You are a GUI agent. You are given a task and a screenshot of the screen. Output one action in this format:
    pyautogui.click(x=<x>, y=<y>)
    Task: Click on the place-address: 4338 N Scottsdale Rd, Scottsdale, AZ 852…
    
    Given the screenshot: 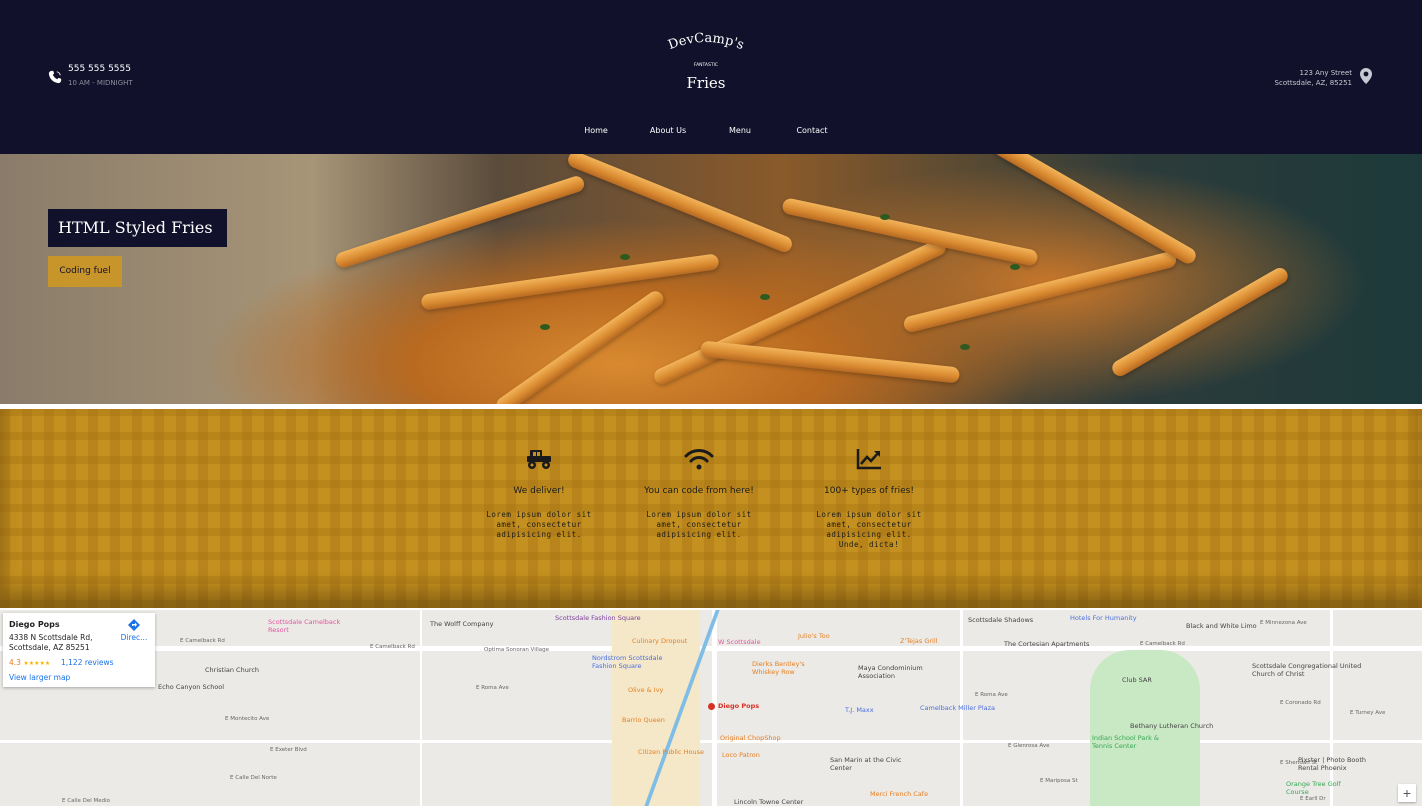 What is the action you would take?
    pyautogui.click(x=59, y=643)
    